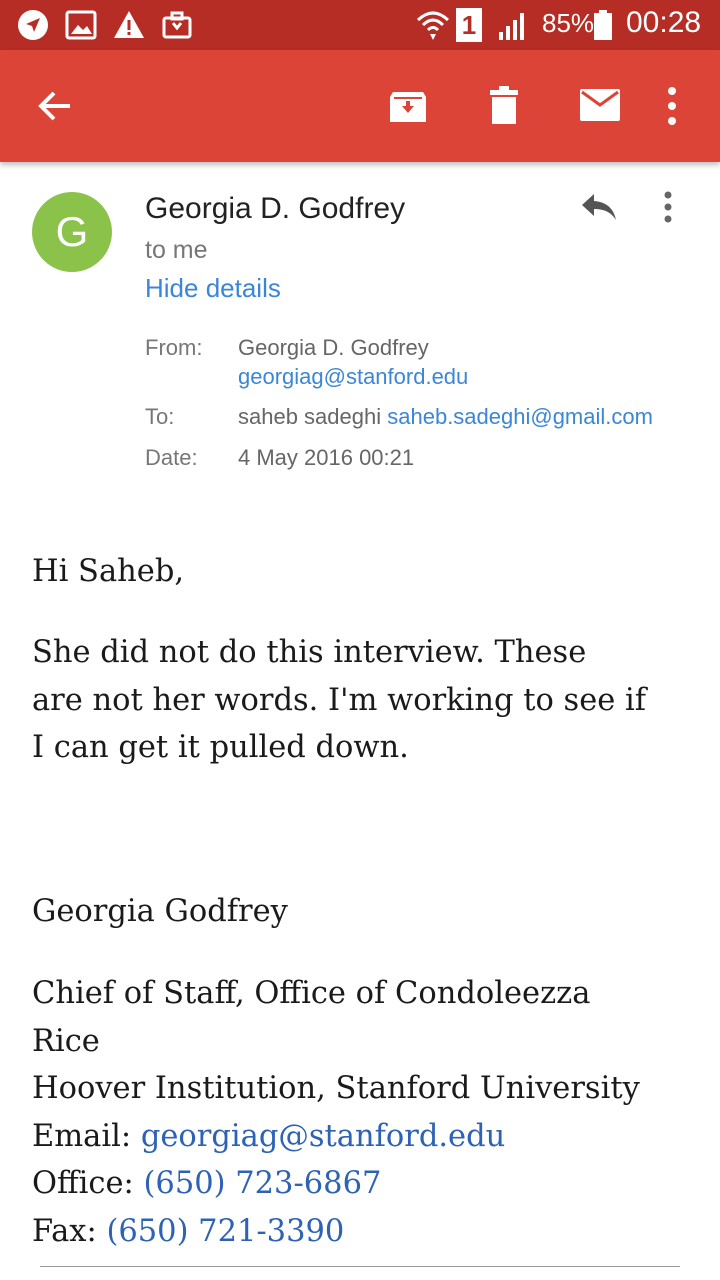 Image resolution: width=720 pixels, height=1280 pixels. I want to click on to-name: saheb sadeghi, so click(310, 416).